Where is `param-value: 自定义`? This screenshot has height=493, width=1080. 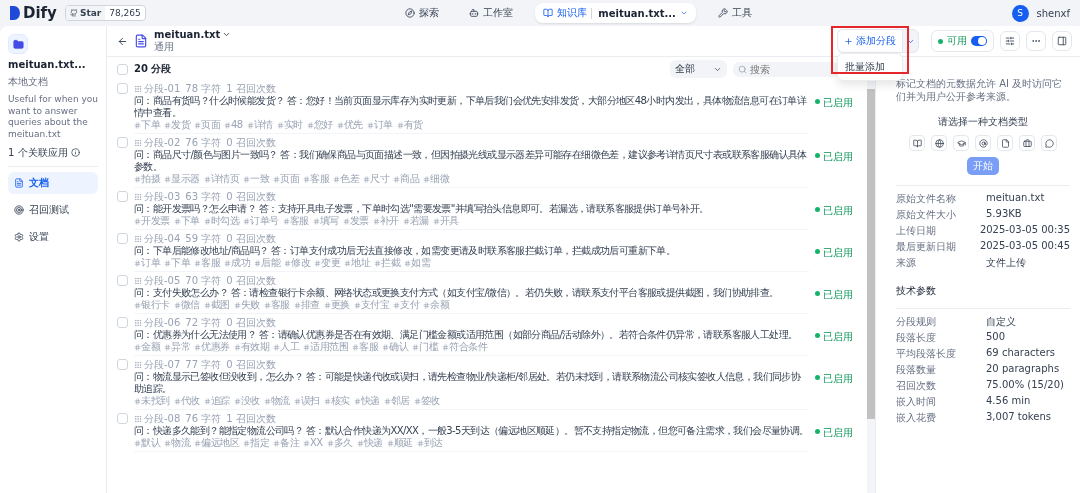
param-value: 自定义 is located at coordinates (1001, 322).